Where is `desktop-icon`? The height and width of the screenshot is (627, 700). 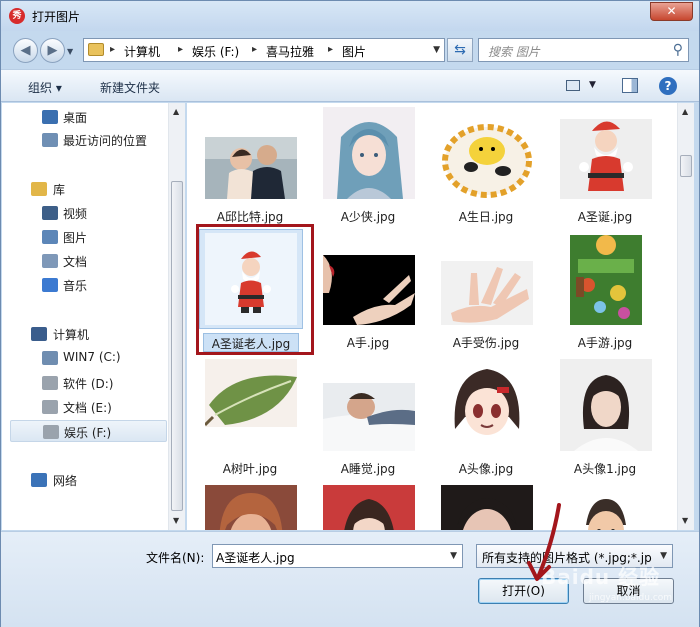
desktop-icon is located at coordinates (50, 117).